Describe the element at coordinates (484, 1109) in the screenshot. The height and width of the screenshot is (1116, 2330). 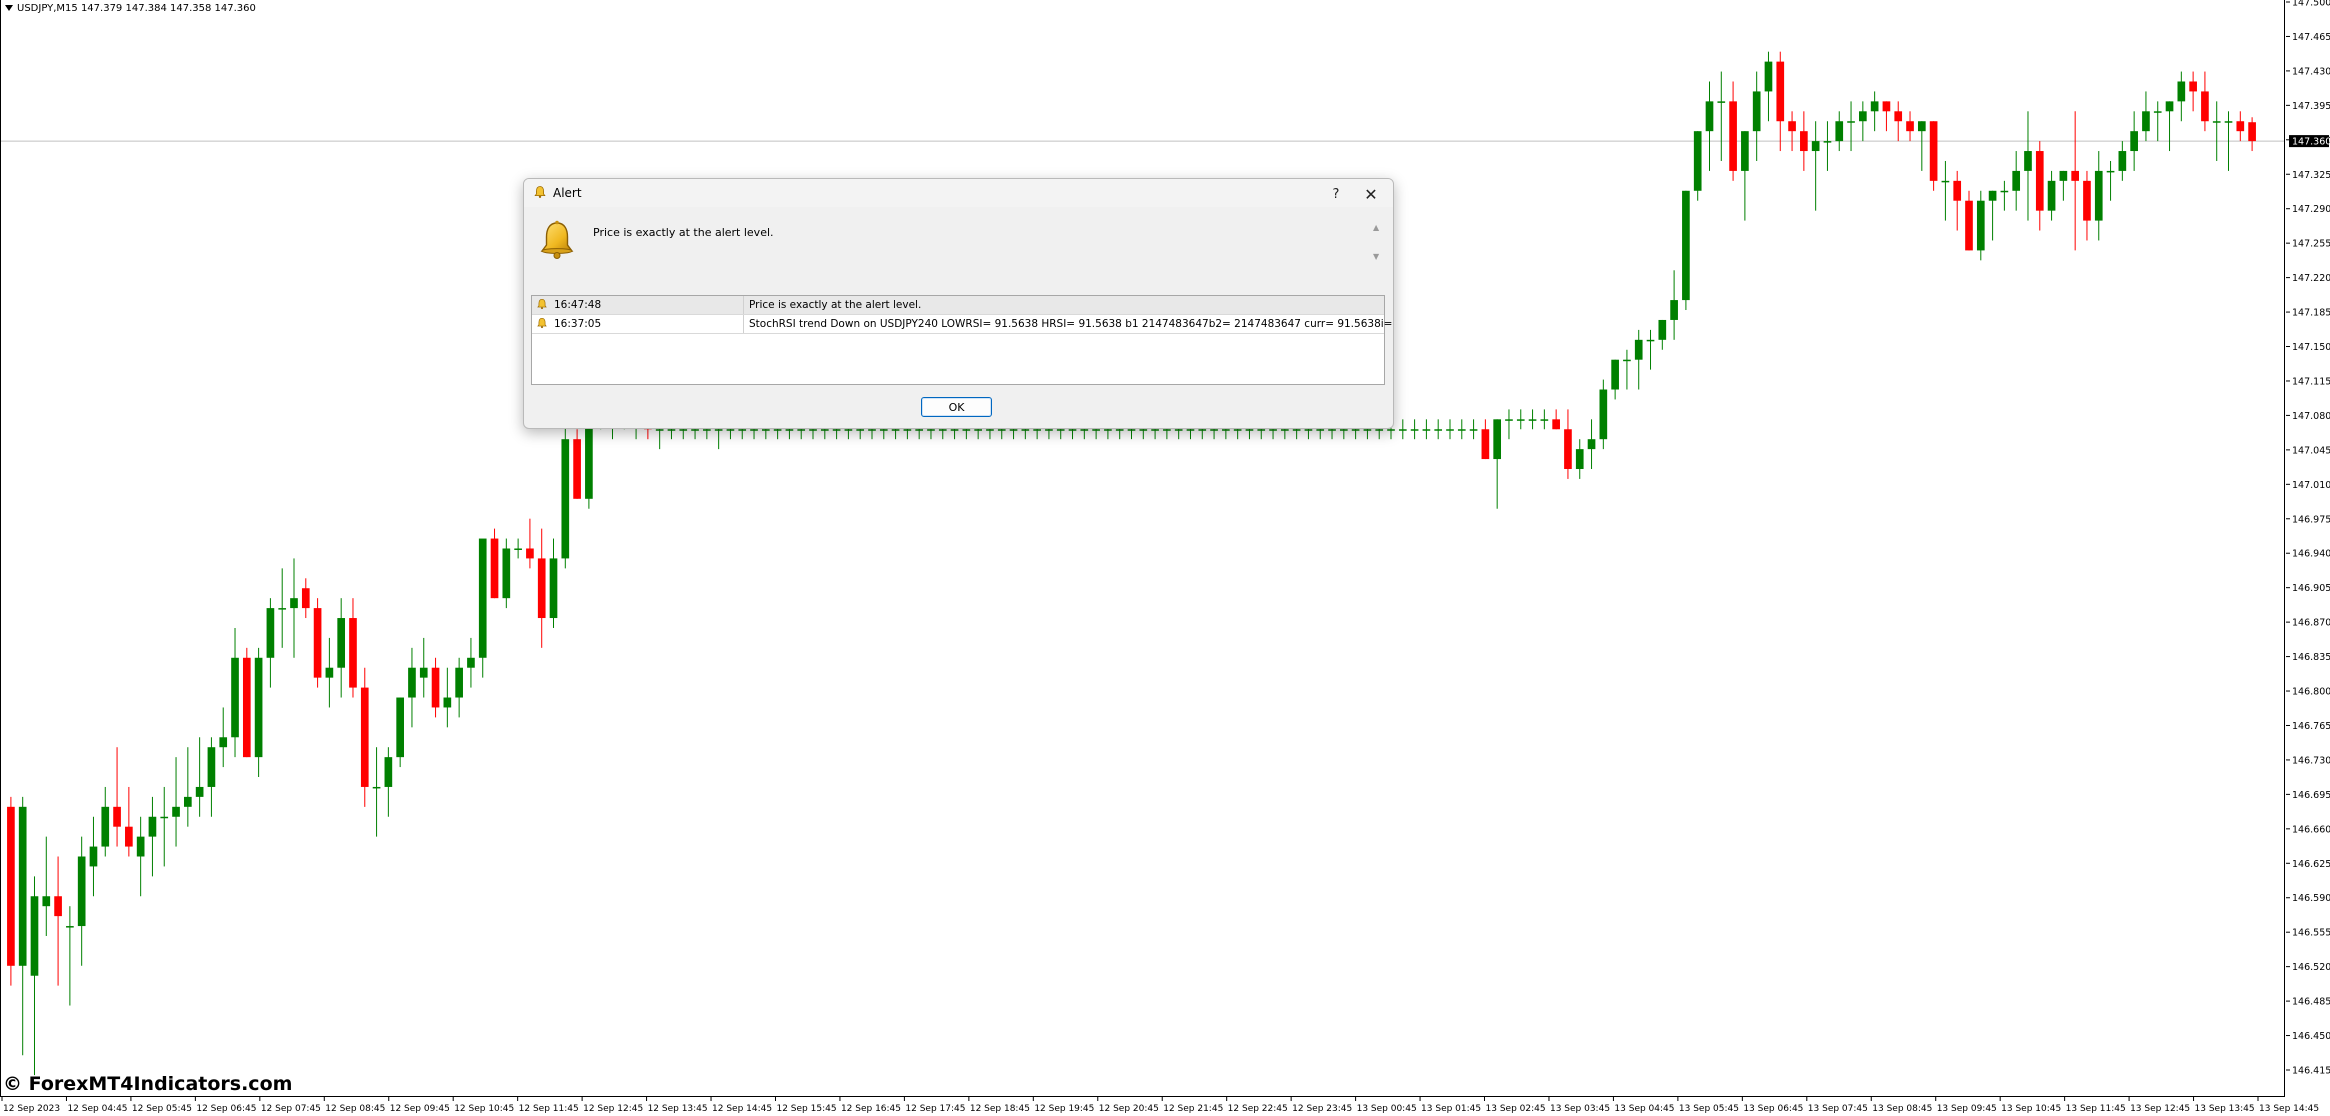
I see `time-tick-label: 12 Sep 10:45` at that location.